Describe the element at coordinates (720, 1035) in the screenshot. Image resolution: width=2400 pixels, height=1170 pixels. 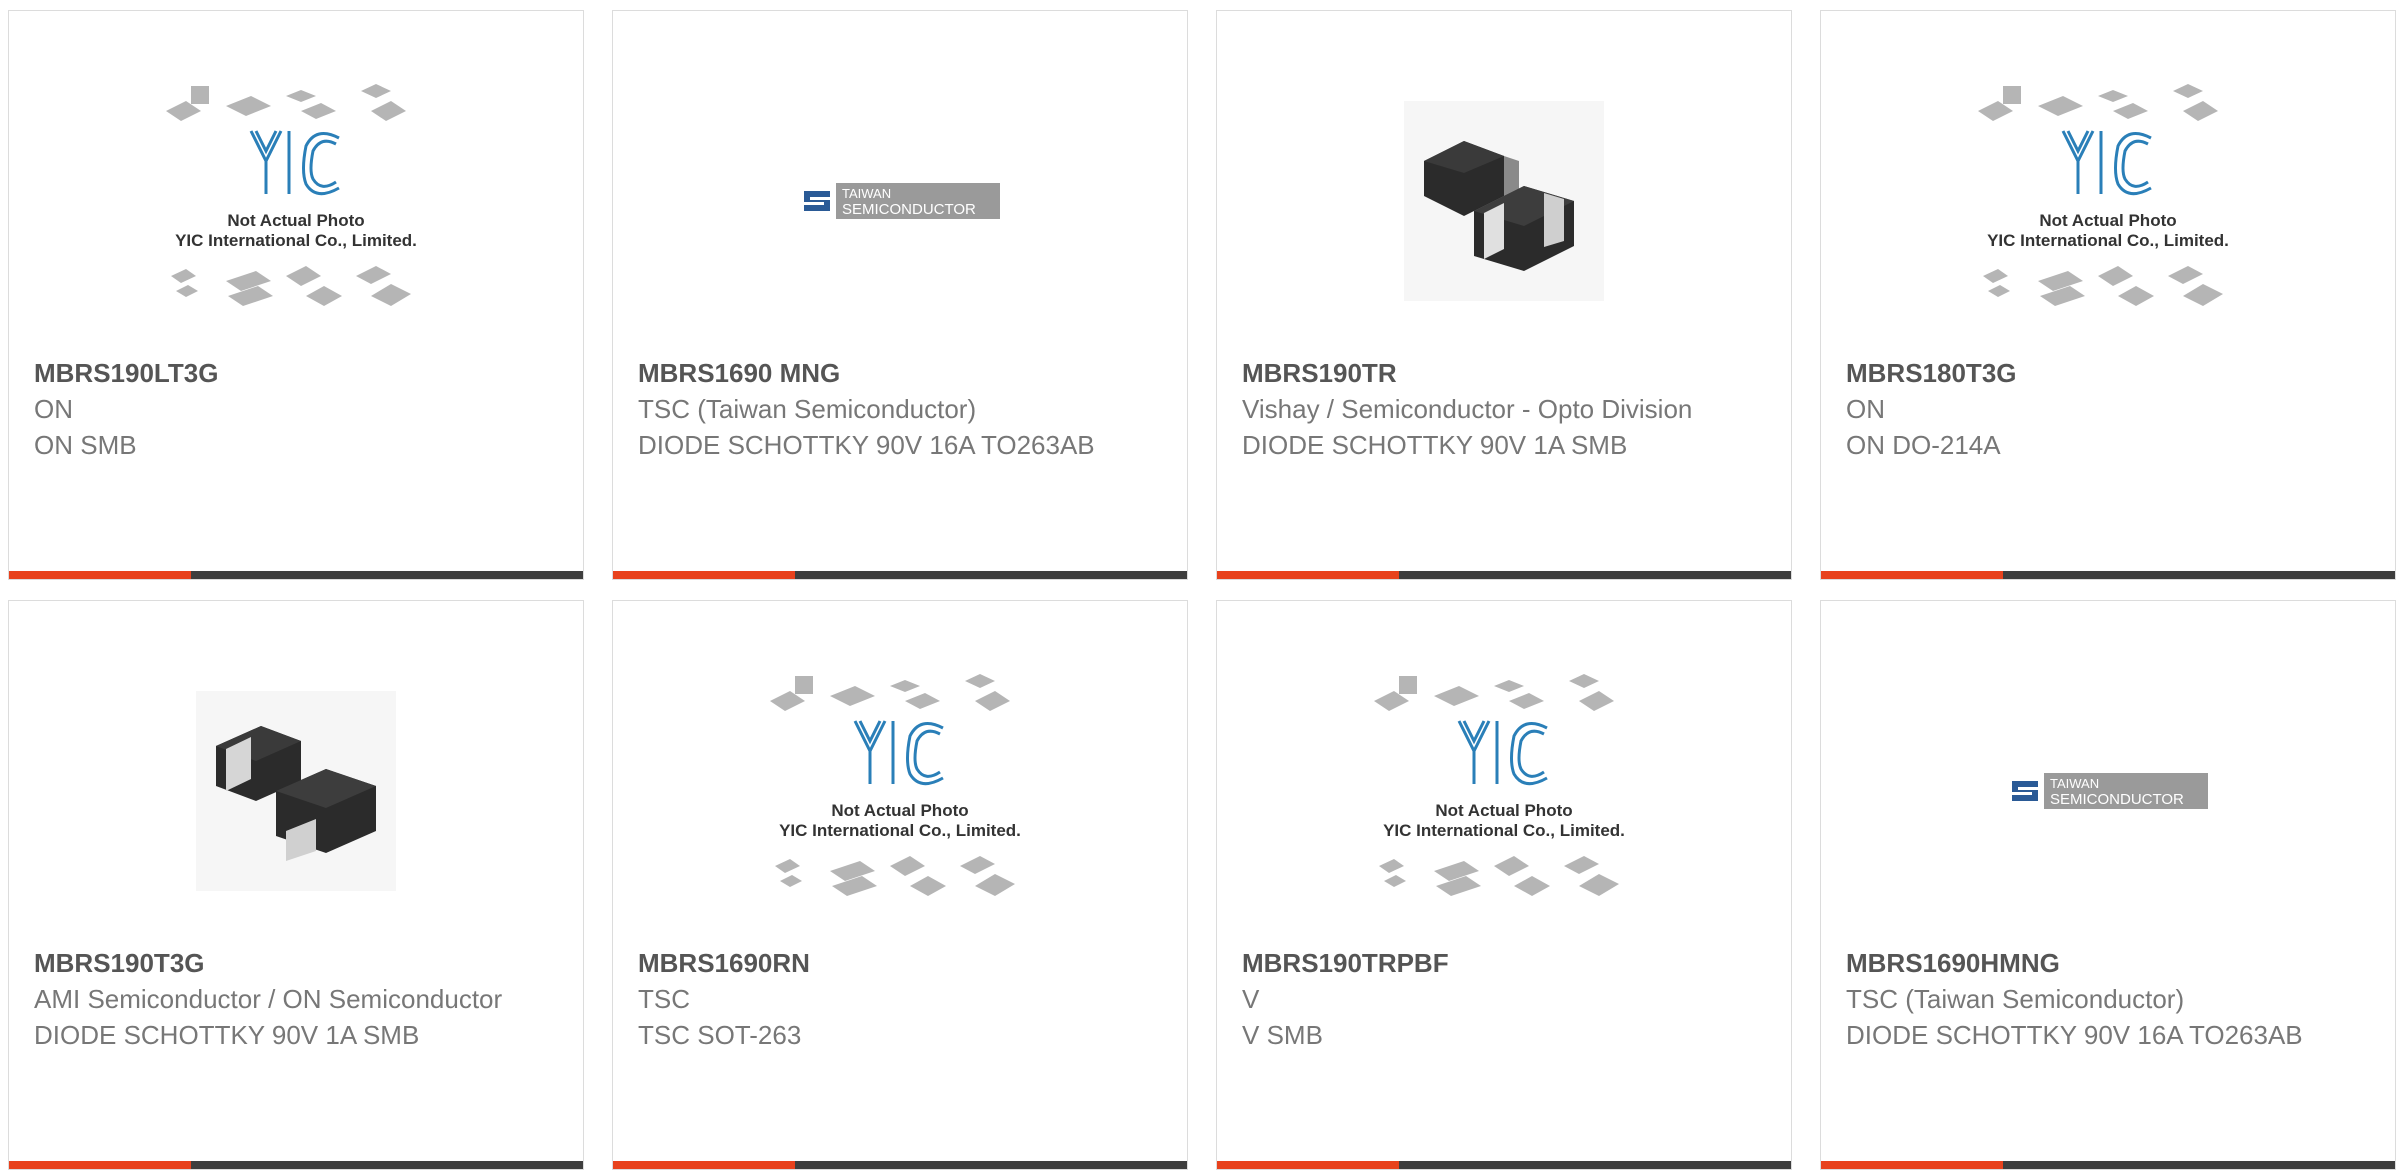
I see `description: TSC SOT-263` at that location.